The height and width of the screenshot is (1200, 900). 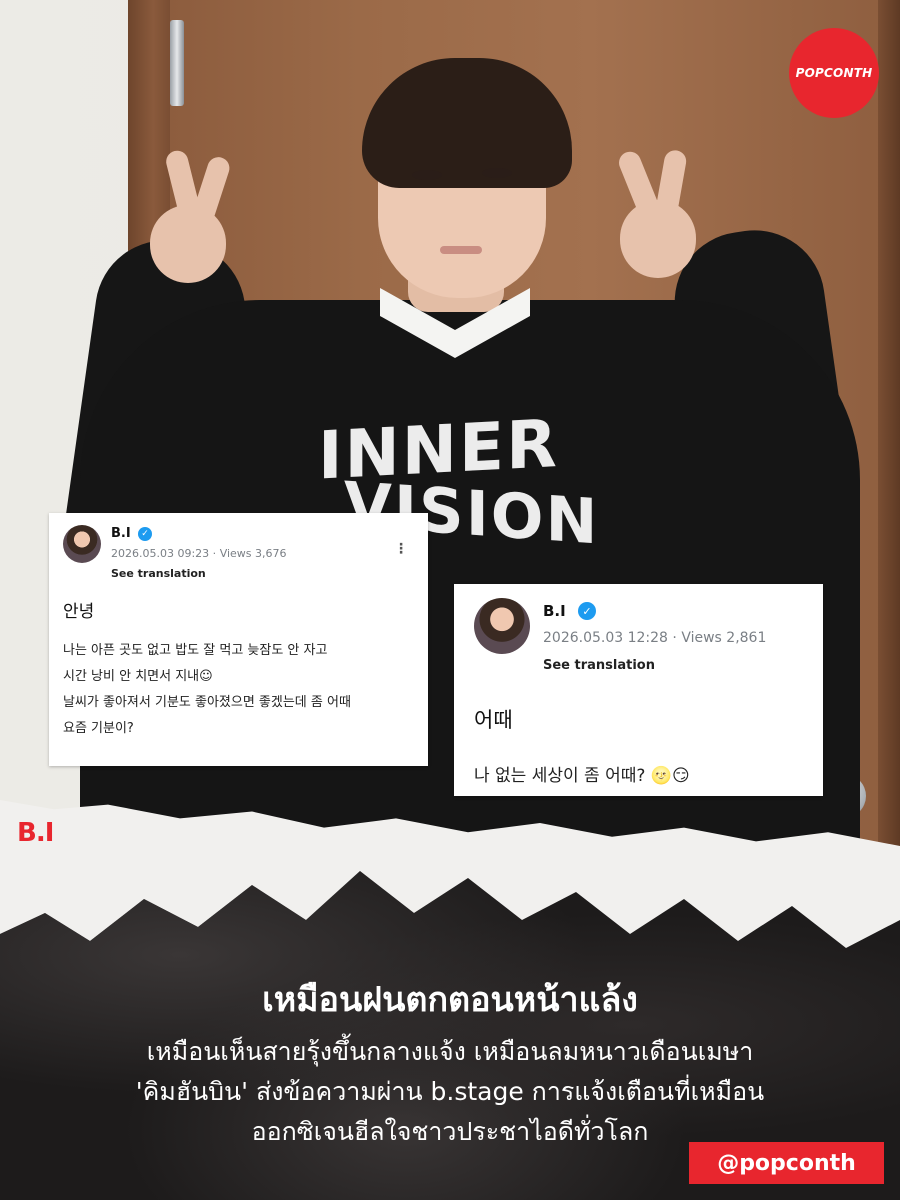 I want to click on artist-logo: B.I, so click(x=35, y=833).